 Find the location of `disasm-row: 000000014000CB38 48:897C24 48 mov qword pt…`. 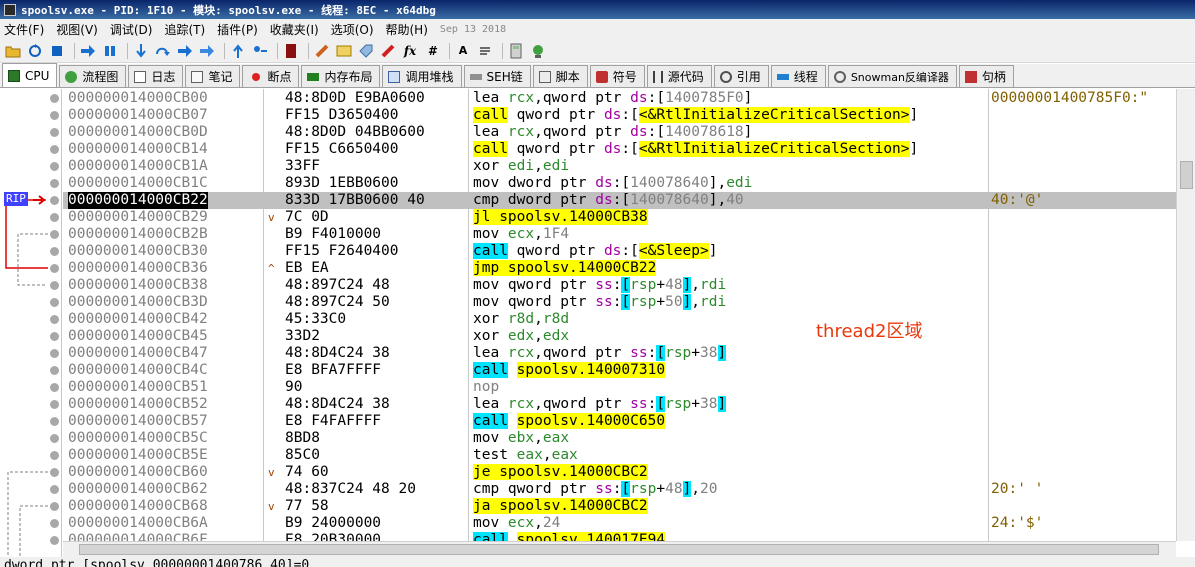

disasm-row: 000000014000CB38 48:897C24 48 mov qword pt… is located at coordinates (619, 285).